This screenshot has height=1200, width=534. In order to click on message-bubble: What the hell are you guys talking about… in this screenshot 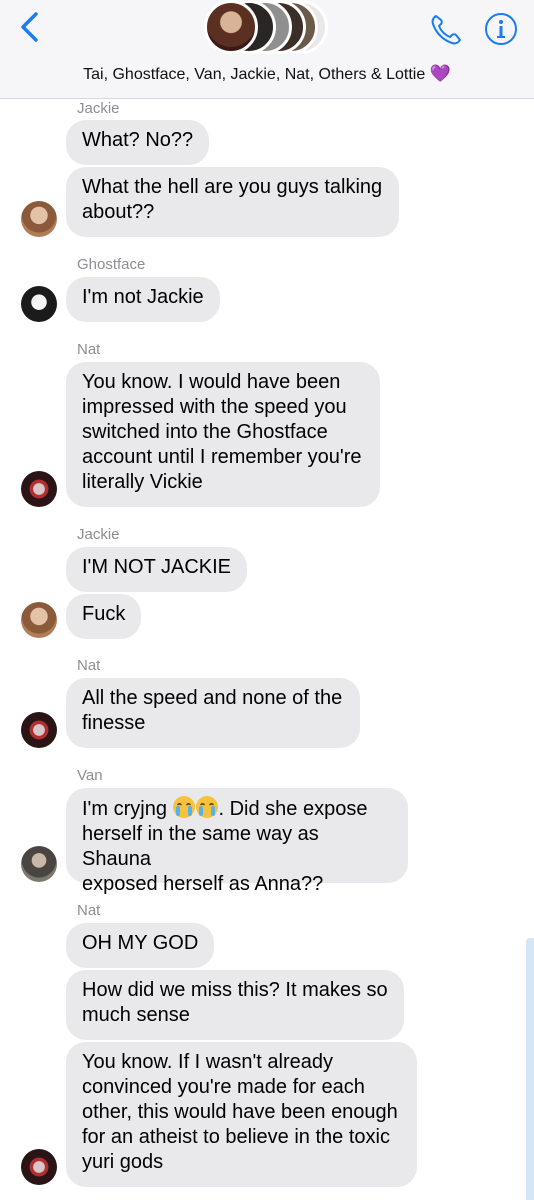, I will do `click(232, 202)`.